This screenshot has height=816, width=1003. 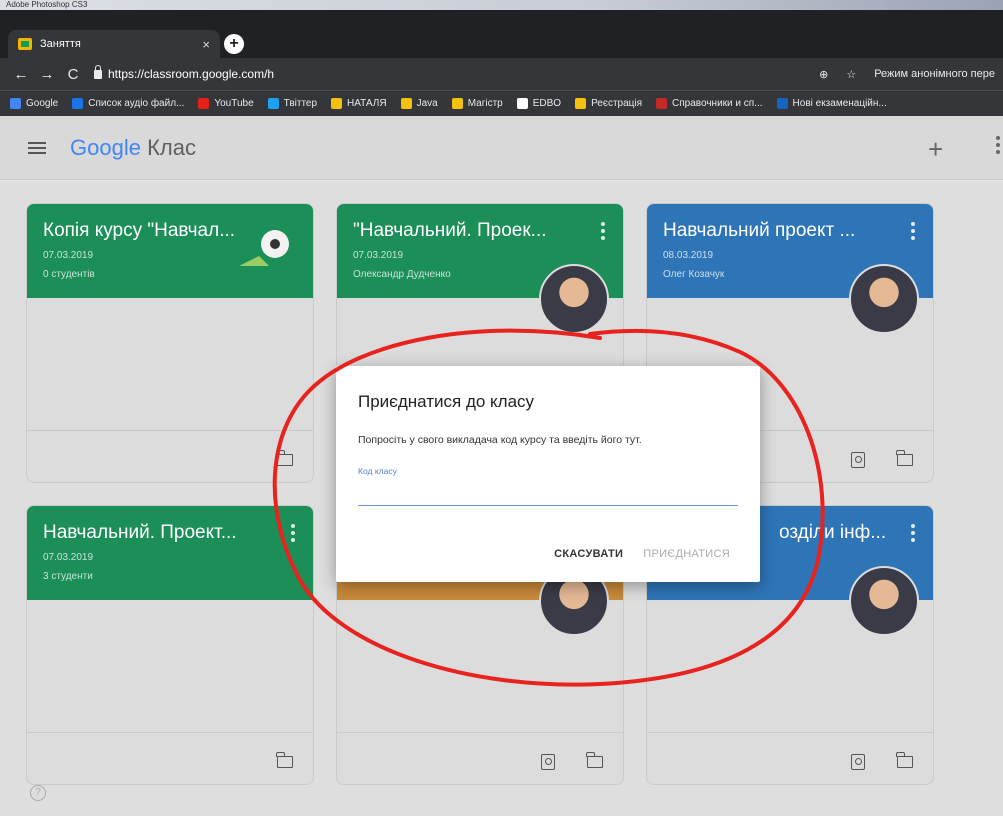 I want to click on incognito-label: Режим анонімного пере, so click(x=934, y=74).